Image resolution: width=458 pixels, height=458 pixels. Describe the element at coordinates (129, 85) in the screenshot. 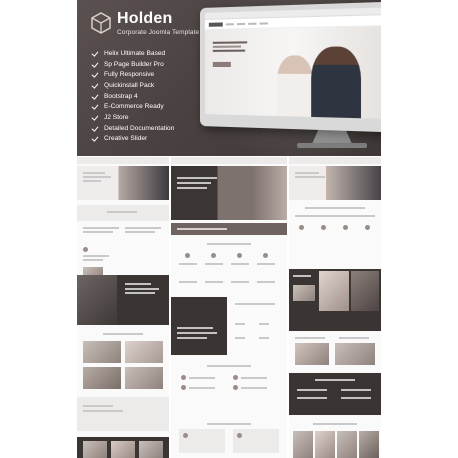

I see `feature-label: Quickinstall Pack` at that location.